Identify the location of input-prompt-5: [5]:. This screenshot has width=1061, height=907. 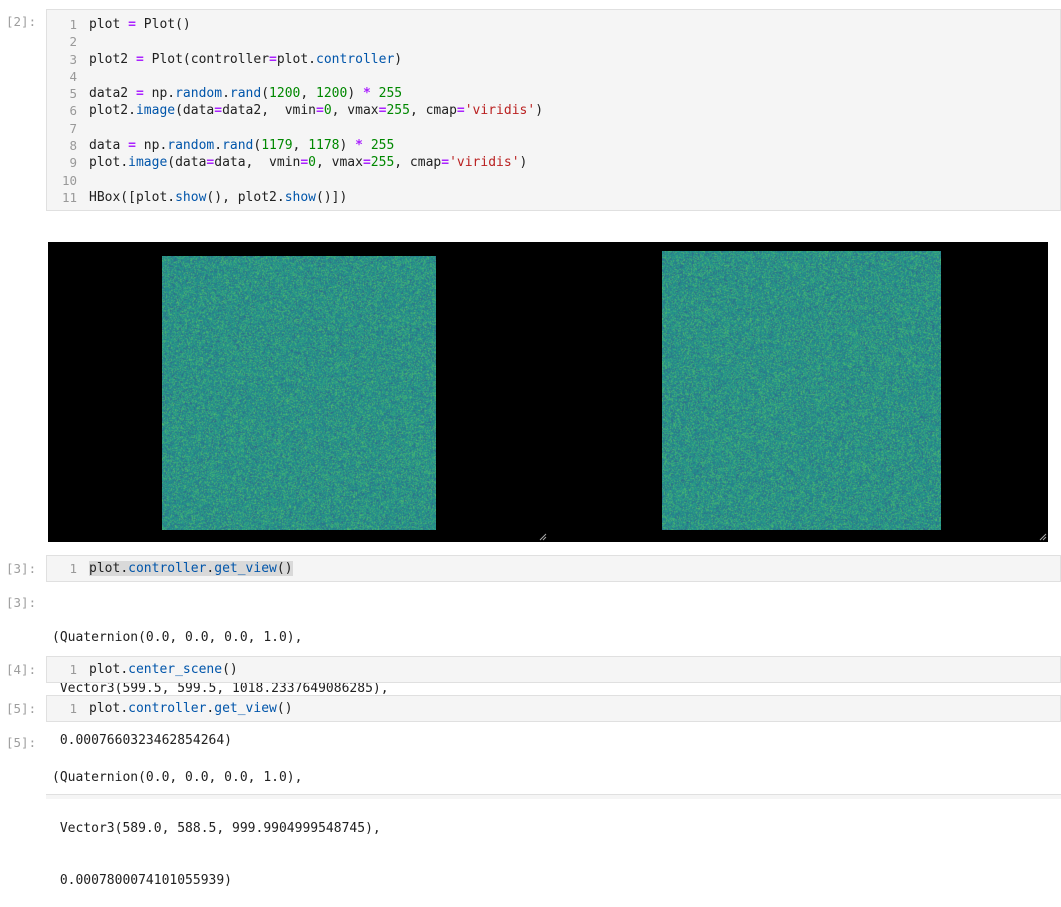
(24, 708).